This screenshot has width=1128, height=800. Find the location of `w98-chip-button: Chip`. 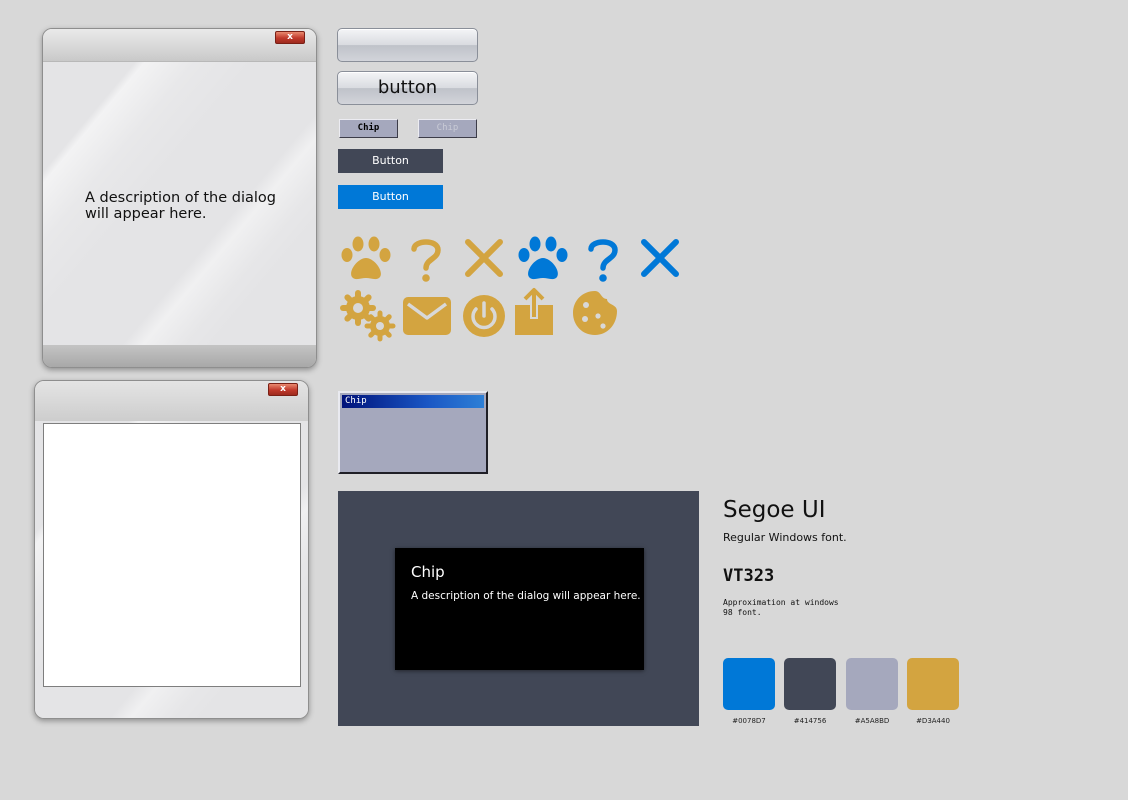

w98-chip-button: Chip is located at coordinates (368, 128).